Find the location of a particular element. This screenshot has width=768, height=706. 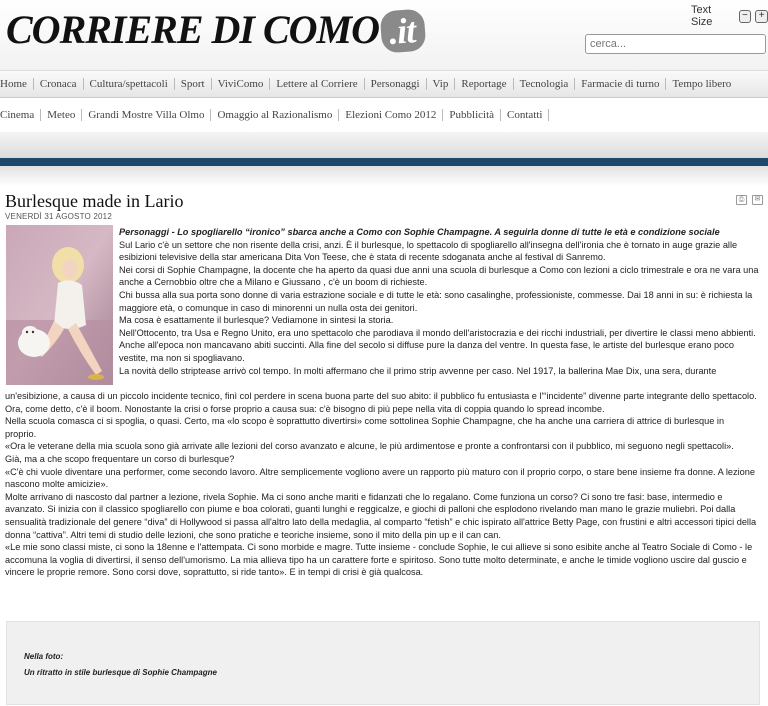

nav-item-elezioni: Elezioni Como 2012 is located at coordinates (391, 115).